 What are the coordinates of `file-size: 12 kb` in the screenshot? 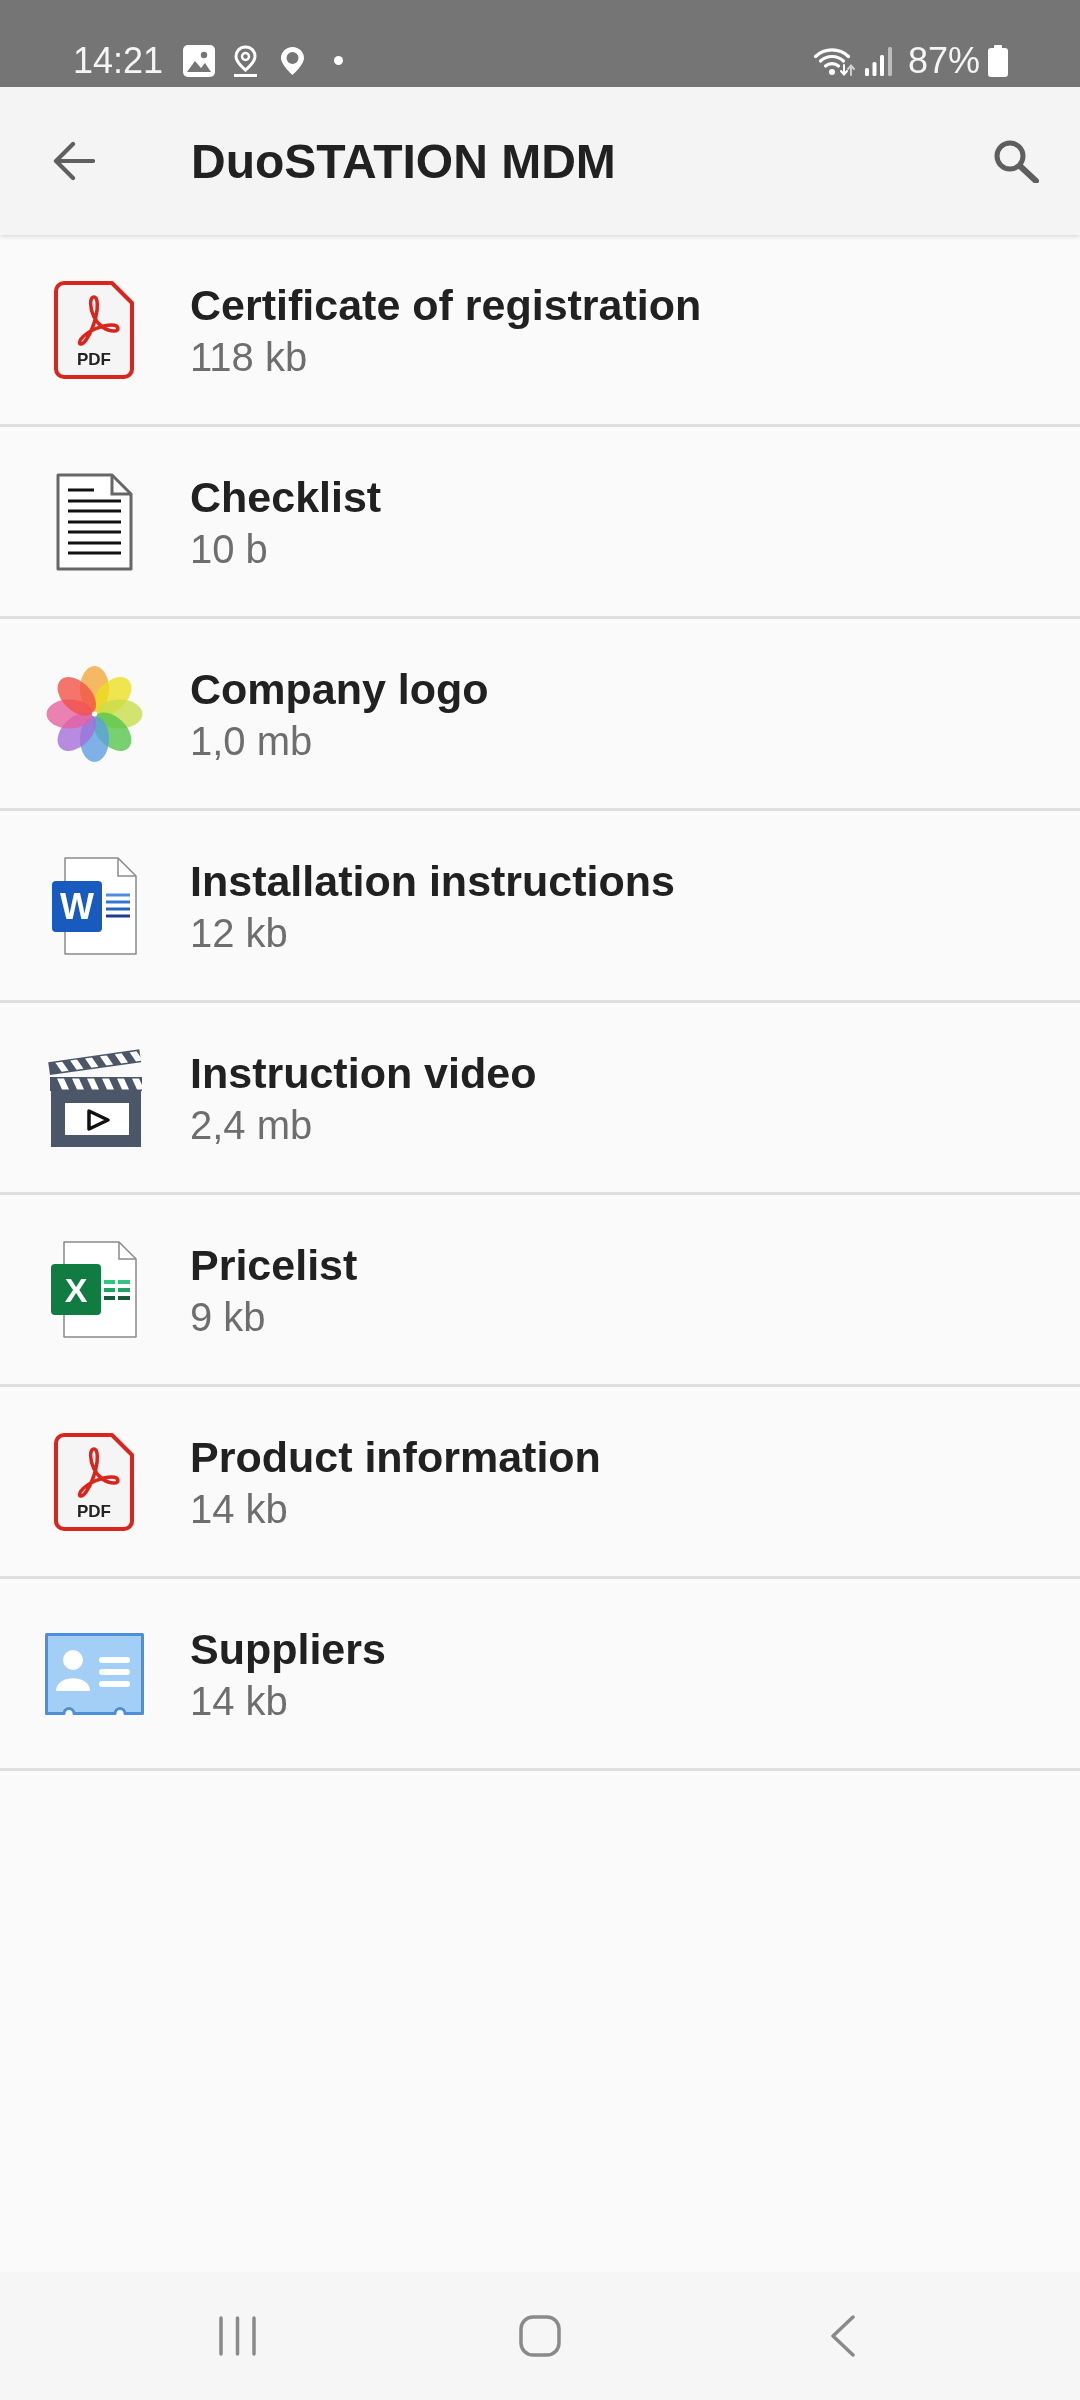 It's located at (239, 933).